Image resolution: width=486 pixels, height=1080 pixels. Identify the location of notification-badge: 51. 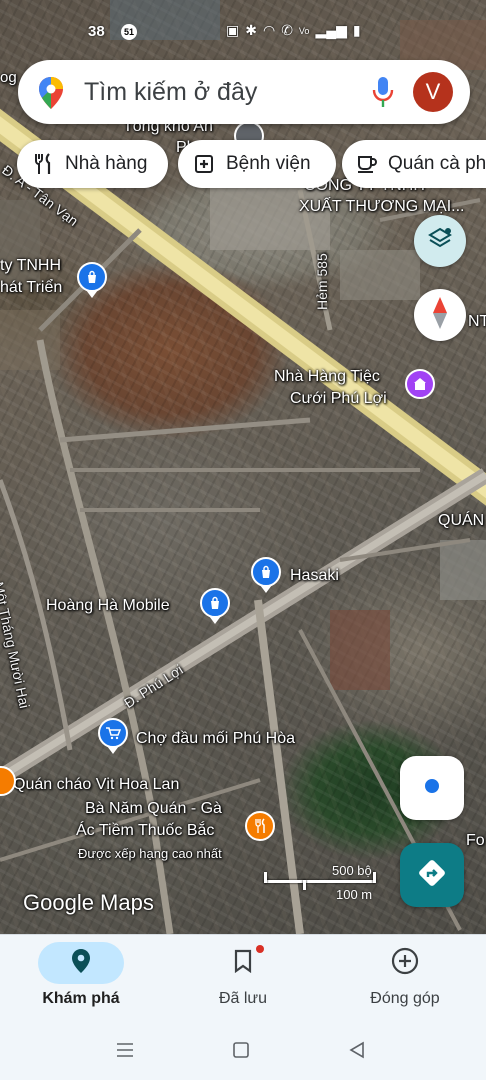
(129, 32).